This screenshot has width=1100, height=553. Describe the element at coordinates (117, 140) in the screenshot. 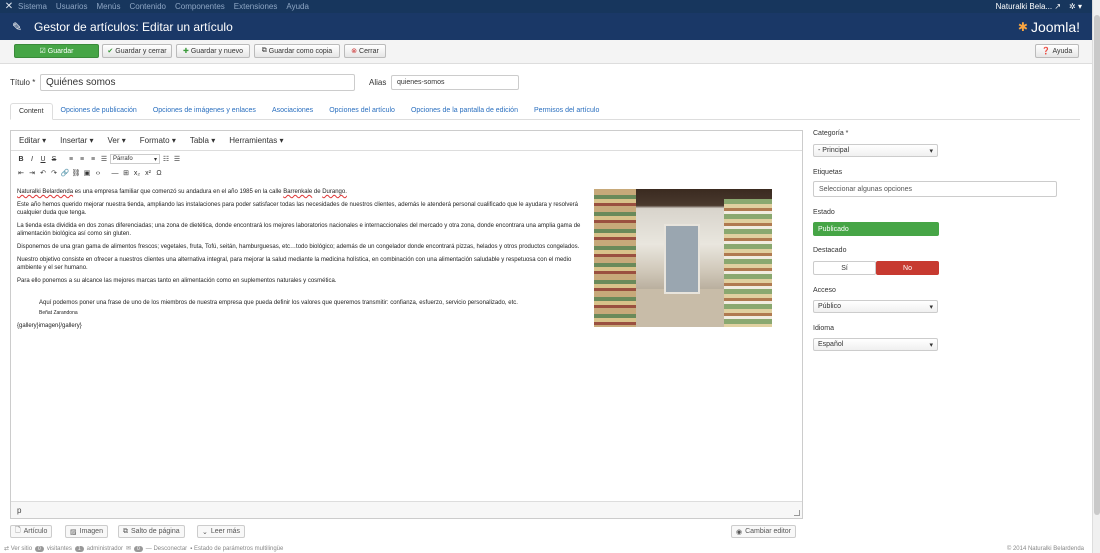

I see `editor-menu-view: Ver ▾` at that location.